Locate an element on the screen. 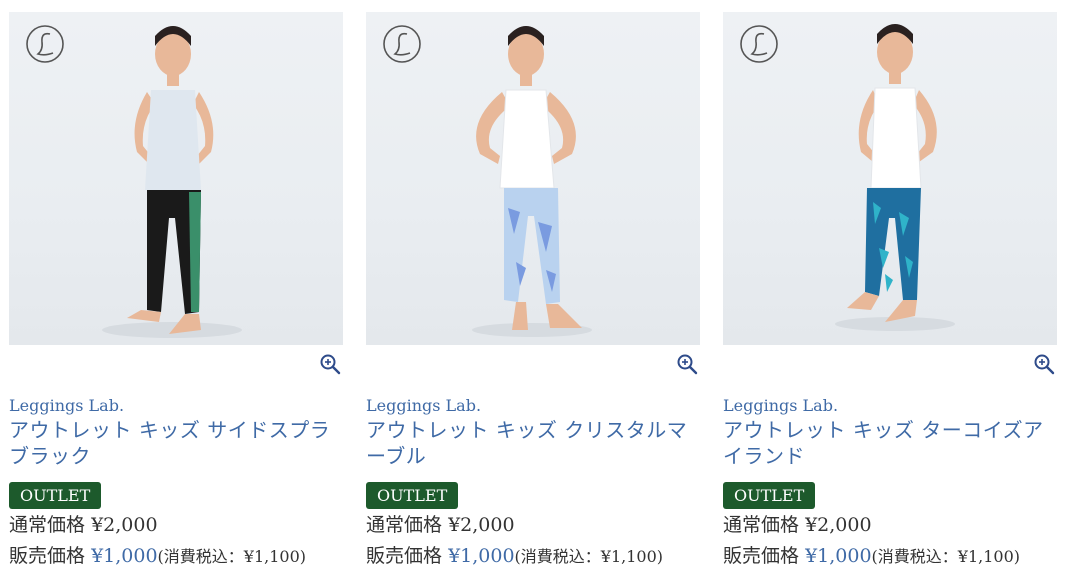  product-title-link: アウトレット キッズ クリスタルマ ーブル is located at coordinates (533, 443).